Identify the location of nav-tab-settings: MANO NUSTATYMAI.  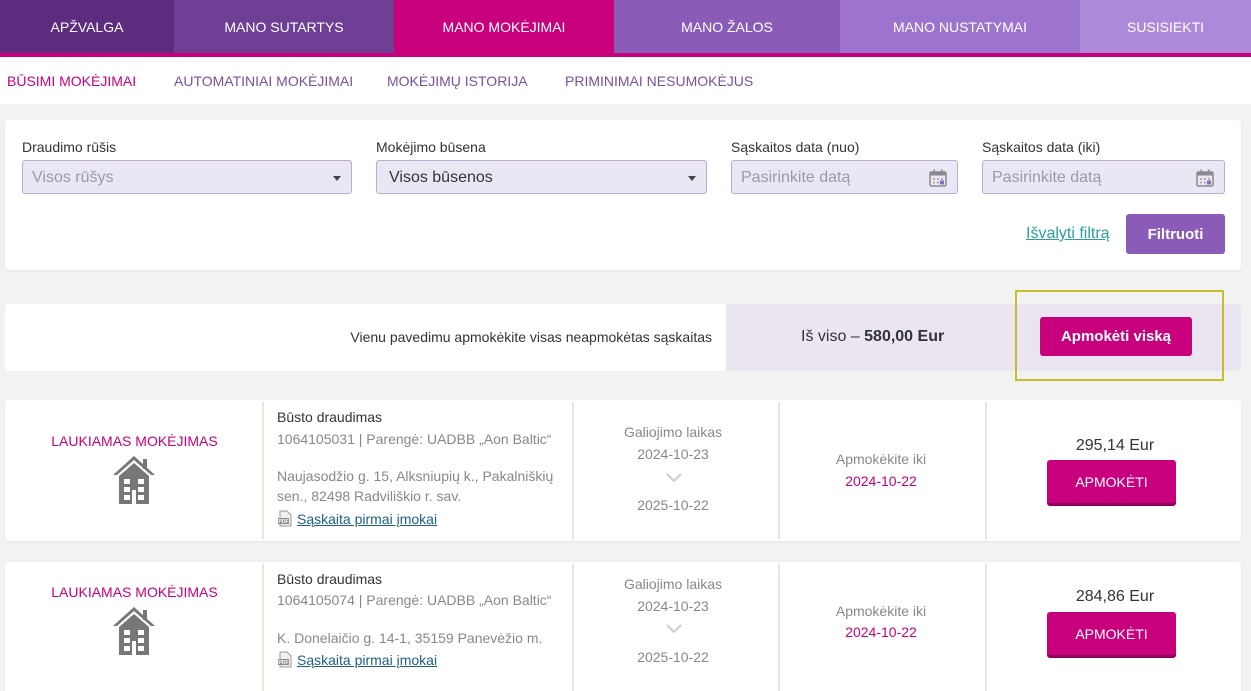
(960, 26).